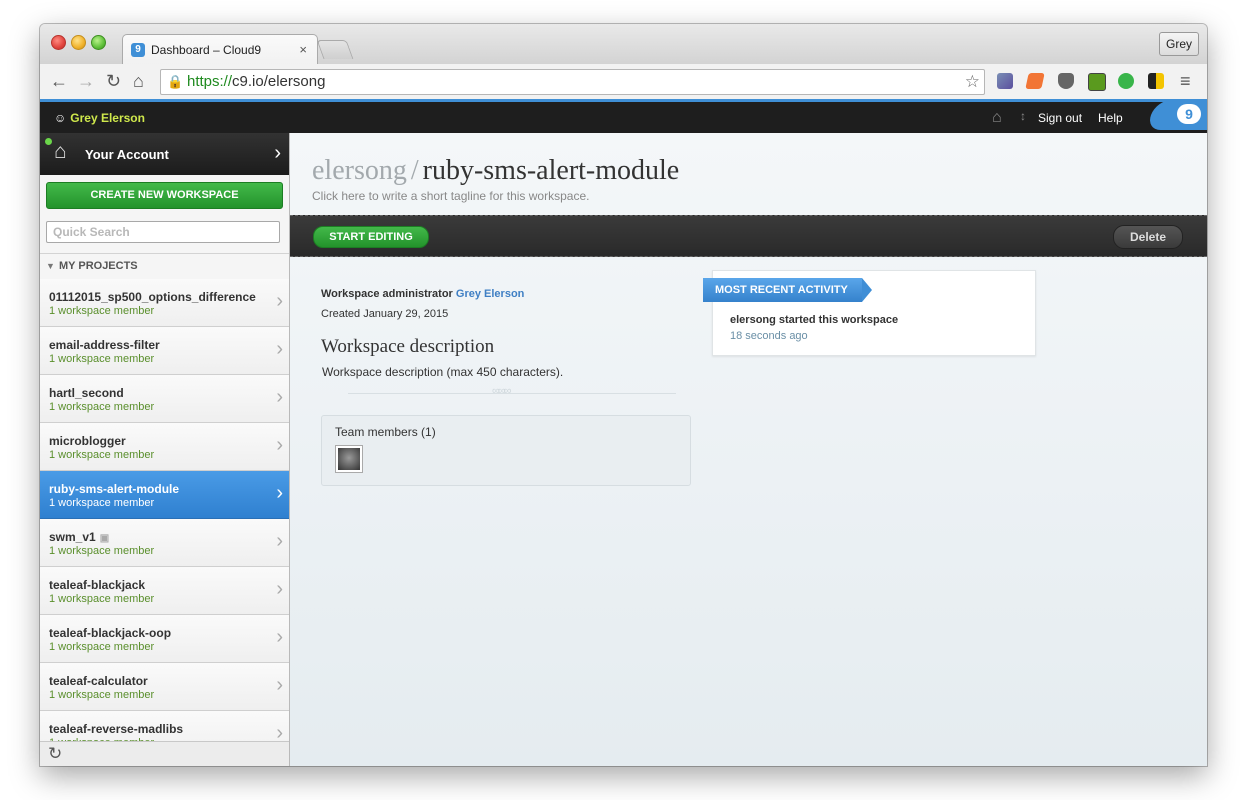 This screenshot has width=1247, height=800. Describe the element at coordinates (50, 266) in the screenshot. I see `collapse-triangle-icon: ▼` at that location.